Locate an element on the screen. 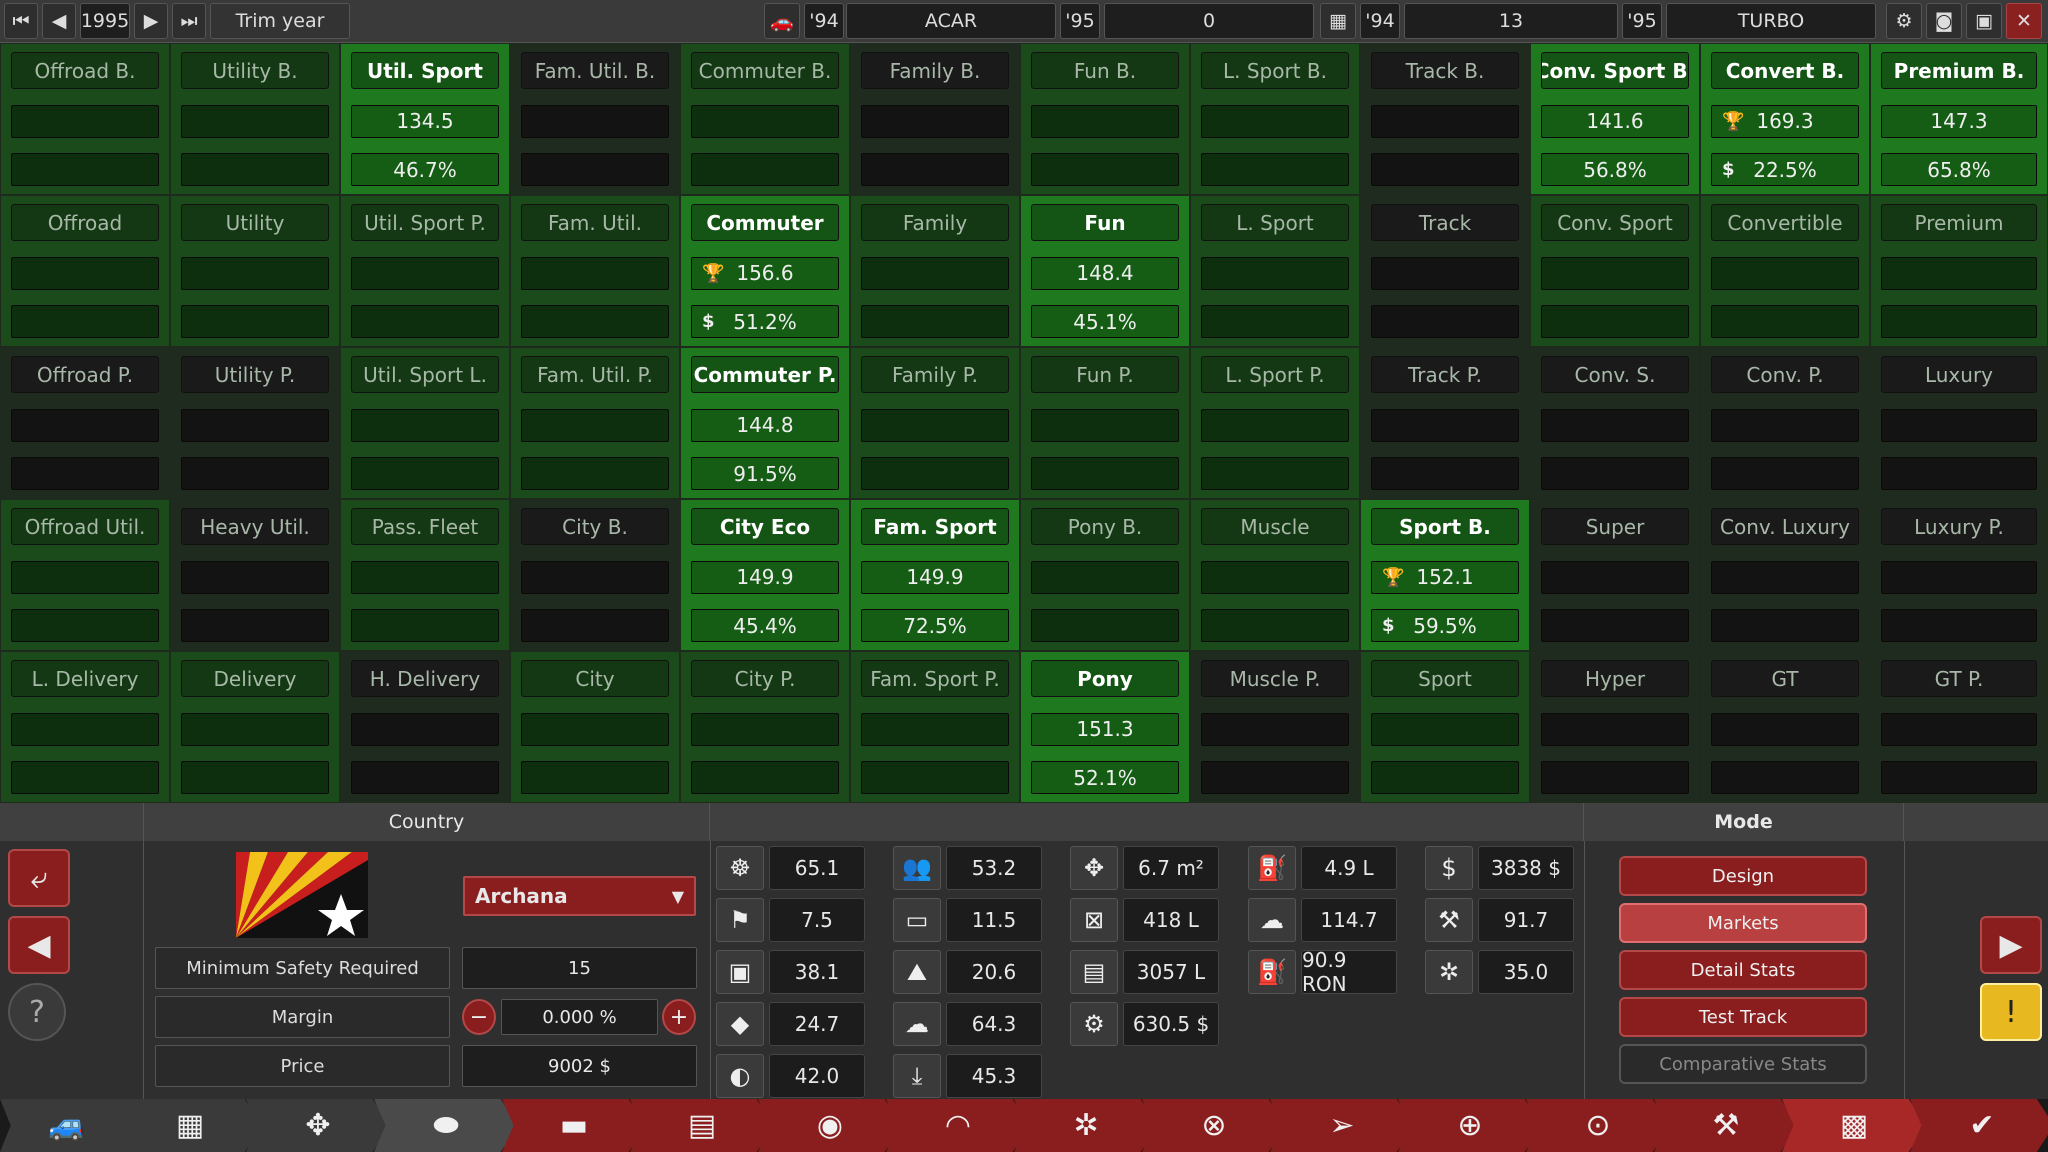 This screenshot has width=2048, height=1152. back-to-trims-button: ⤶ is located at coordinates (39, 878).